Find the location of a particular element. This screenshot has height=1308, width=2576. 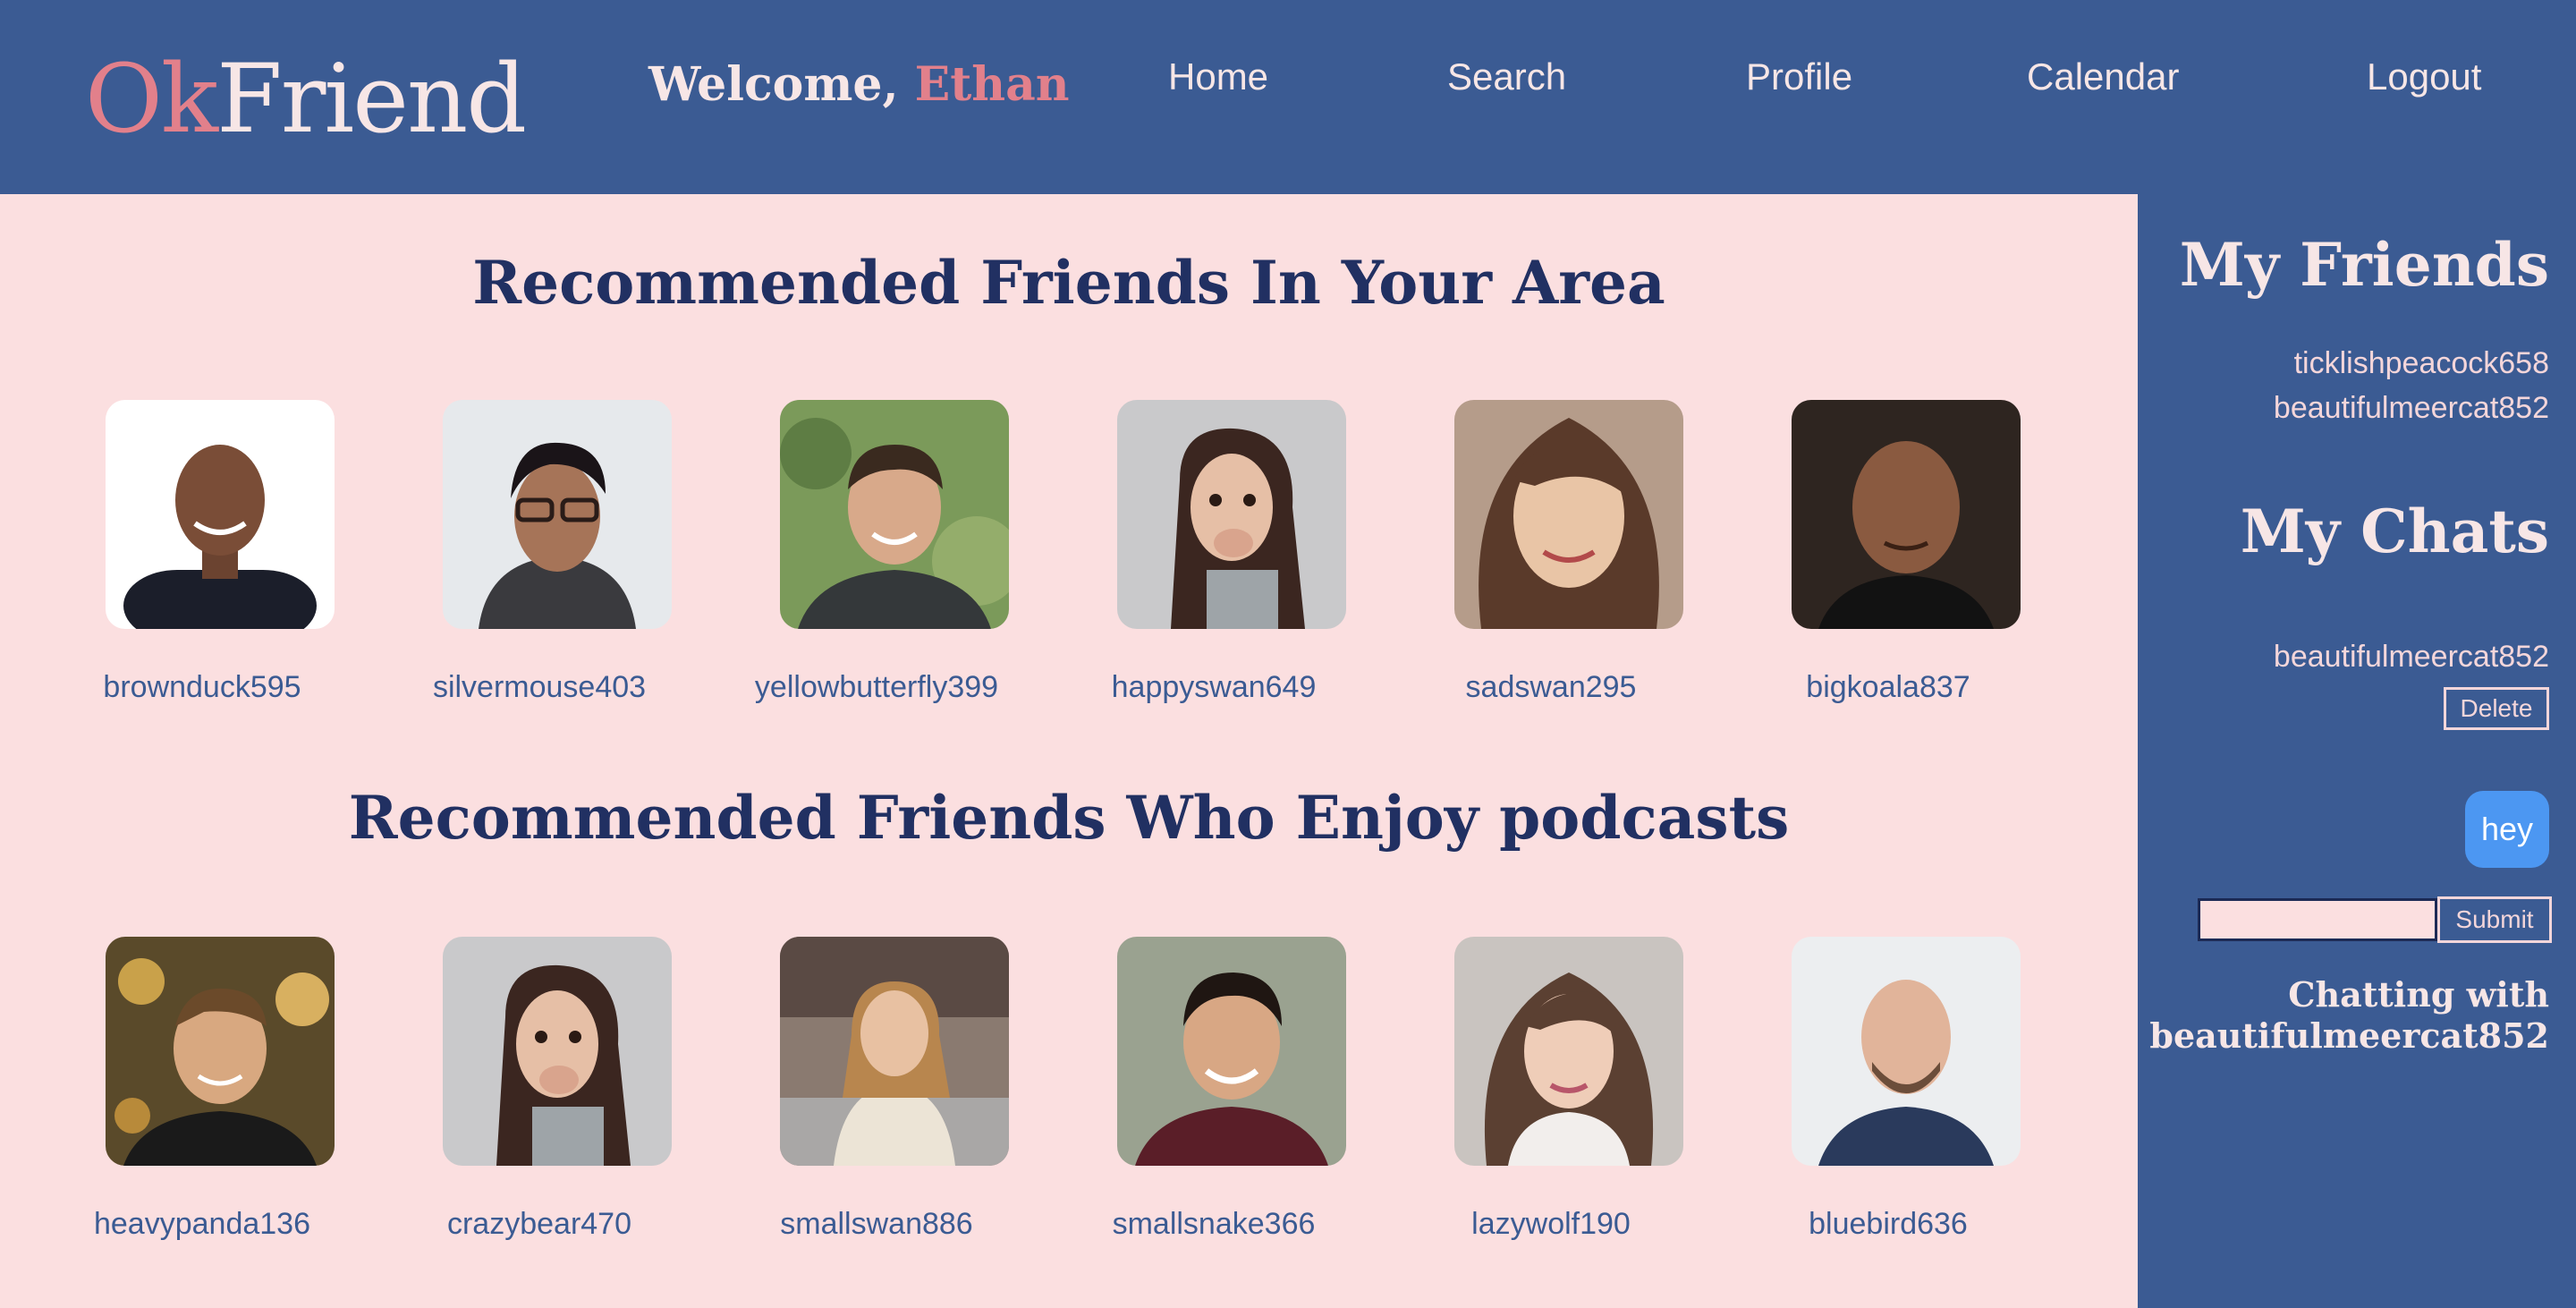

app-logo: OkFriend is located at coordinates (306, 99).